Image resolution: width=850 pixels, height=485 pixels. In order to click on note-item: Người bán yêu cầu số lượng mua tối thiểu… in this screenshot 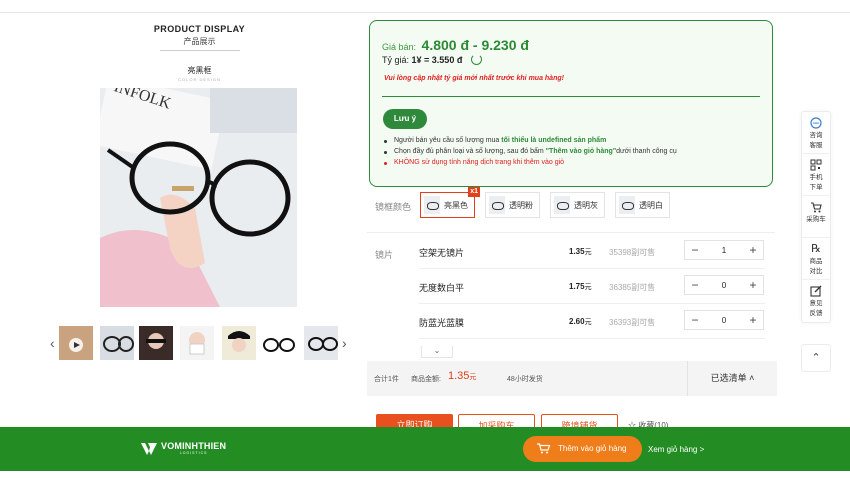, I will do `click(530, 140)`.